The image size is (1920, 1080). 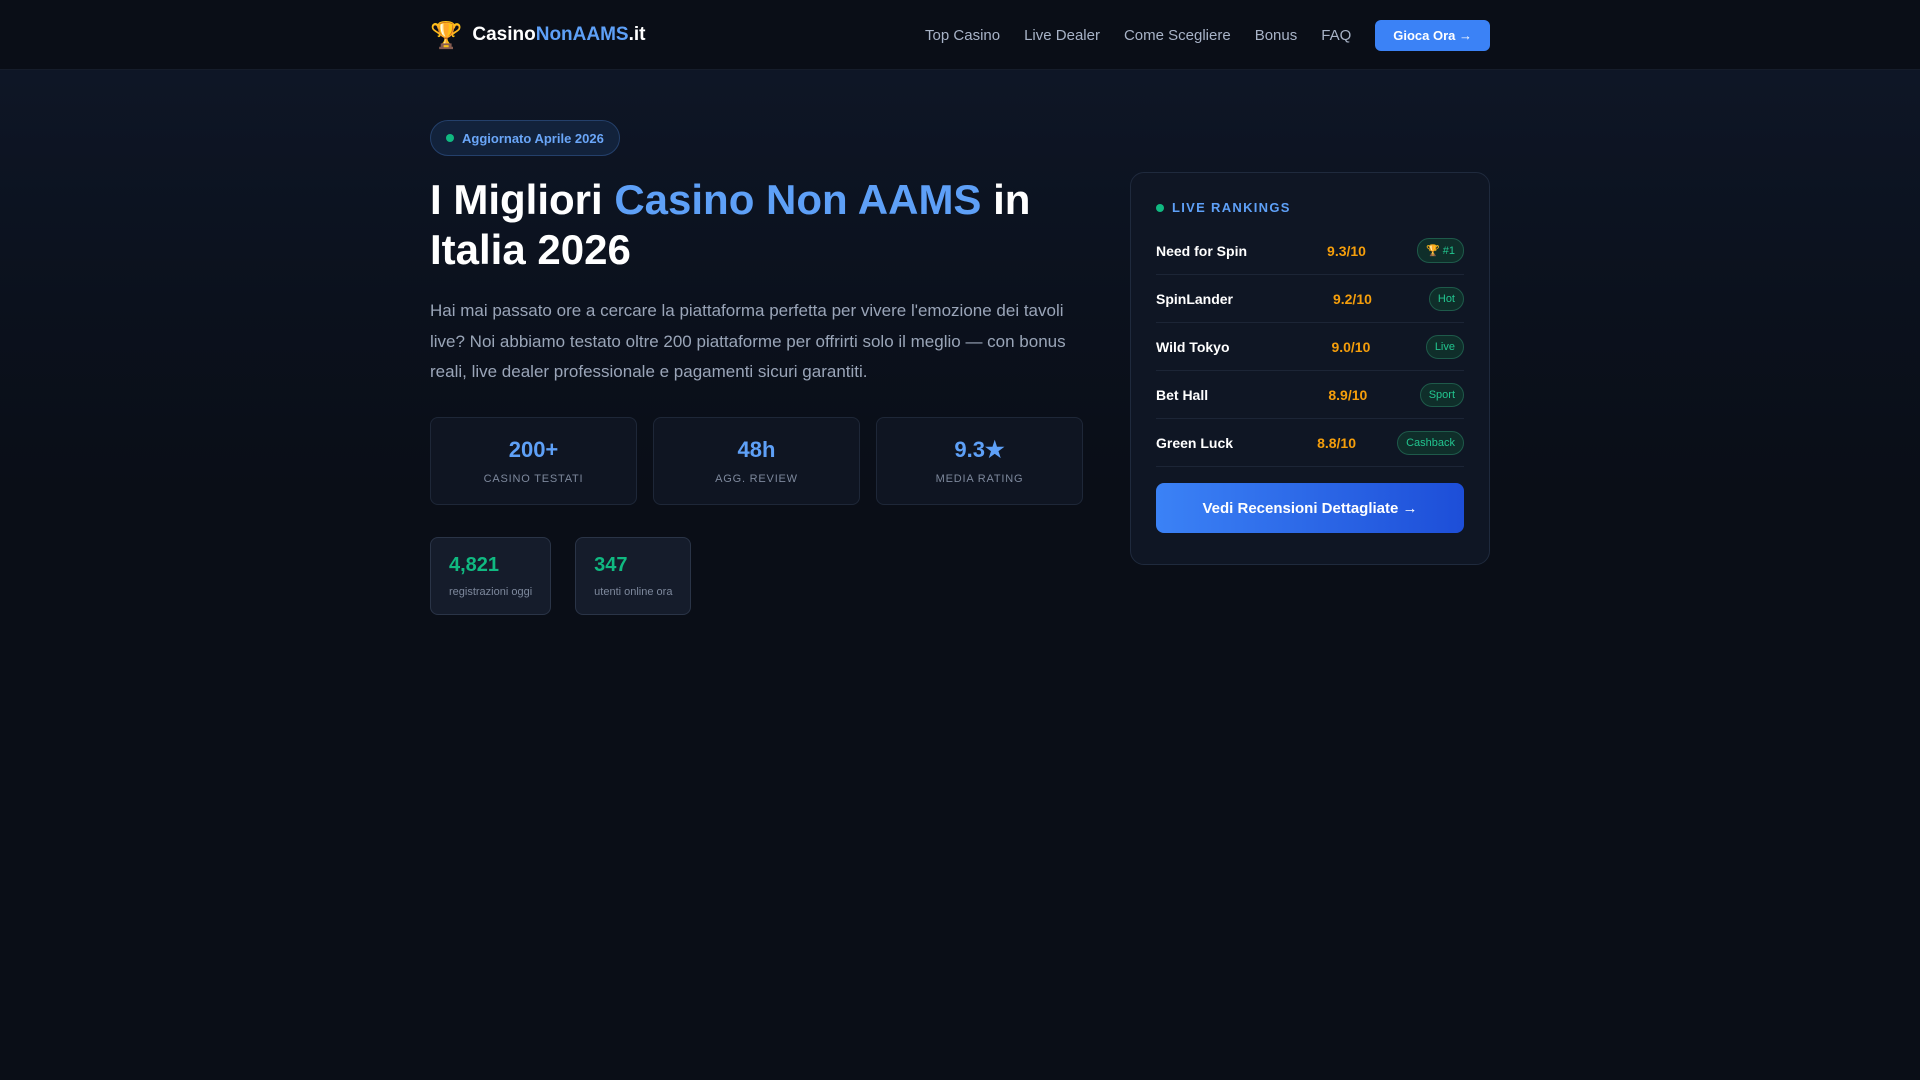 What do you see at coordinates (1346, 250) in the screenshot?
I see `casino-score: 9.3/10` at bounding box center [1346, 250].